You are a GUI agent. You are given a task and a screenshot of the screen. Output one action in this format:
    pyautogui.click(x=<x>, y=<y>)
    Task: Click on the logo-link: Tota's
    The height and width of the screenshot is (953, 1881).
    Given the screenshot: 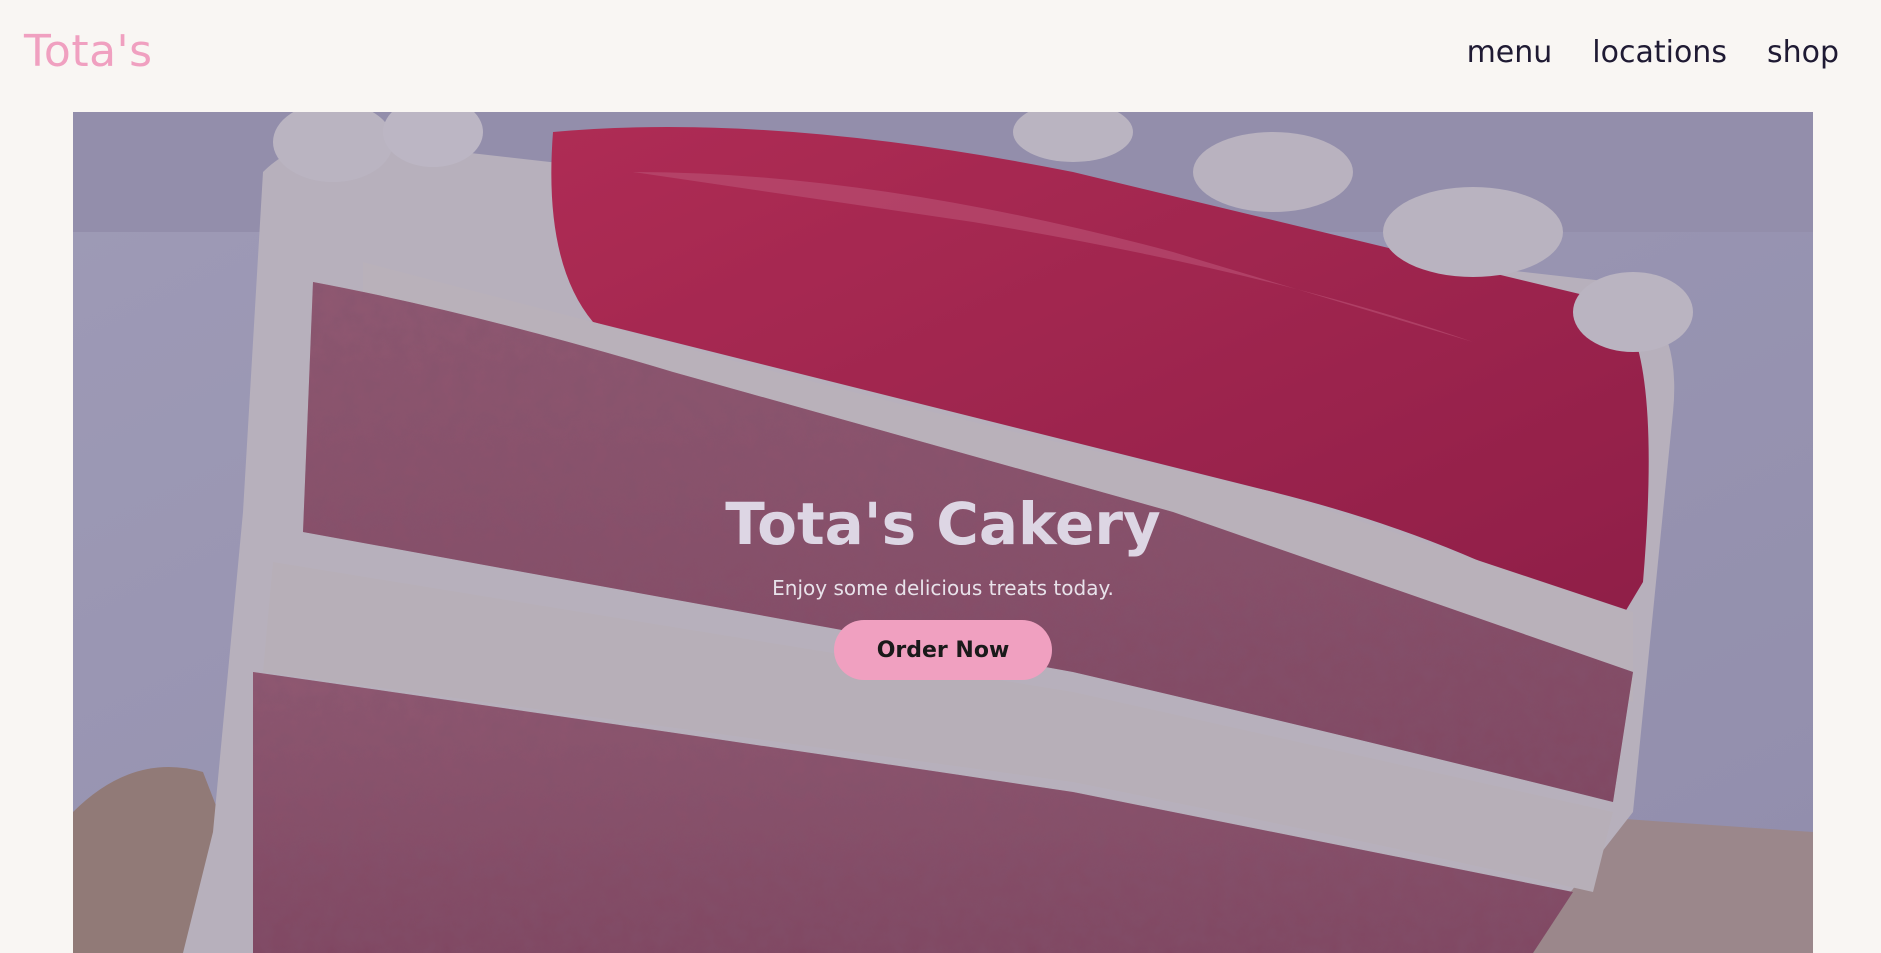 What is the action you would take?
    pyautogui.click(x=88, y=52)
    